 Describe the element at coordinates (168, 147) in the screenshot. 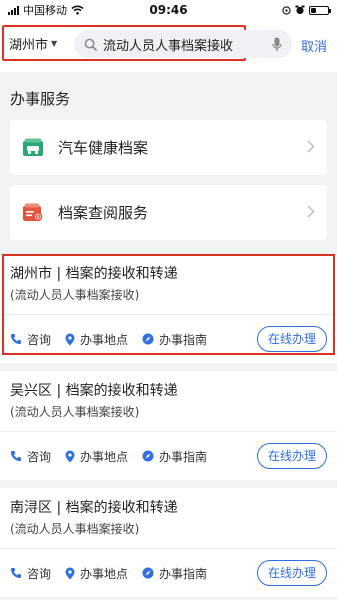

I see `service-item-car-health-file: 汽车健康档案` at that location.